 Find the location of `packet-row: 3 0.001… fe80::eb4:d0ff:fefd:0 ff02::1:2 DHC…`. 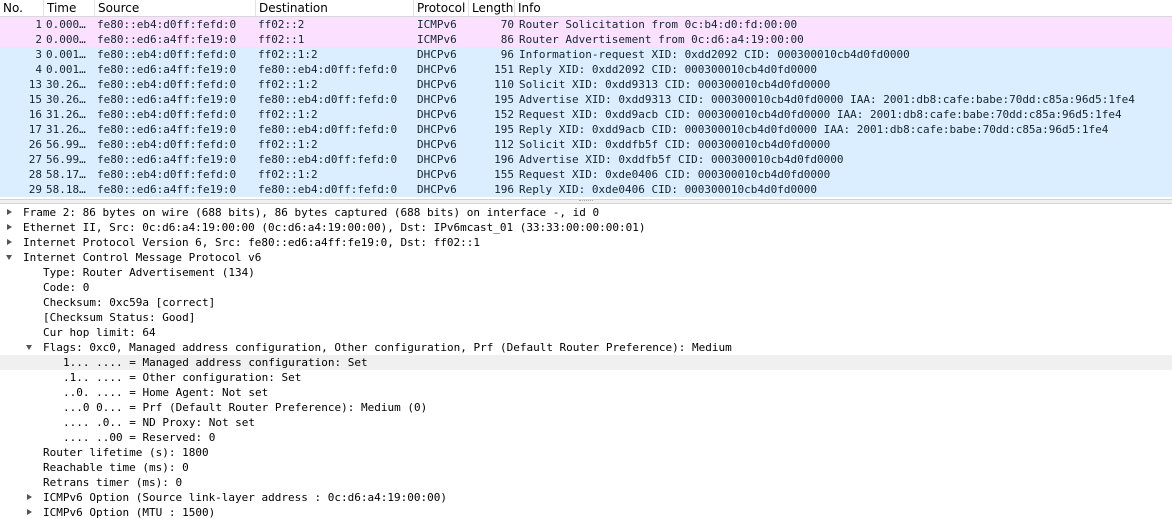

packet-row: 3 0.001… fe80::eb4:d0ff:fefd:0 ff02::1:2 DHC… is located at coordinates (586, 54).